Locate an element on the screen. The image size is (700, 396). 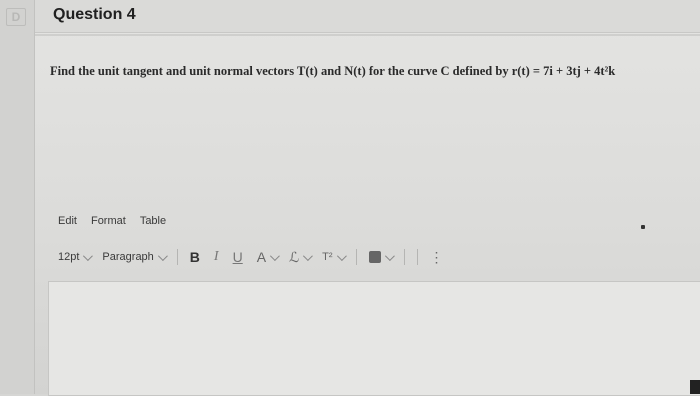
insert-media-button is located at coordinates (381, 256).